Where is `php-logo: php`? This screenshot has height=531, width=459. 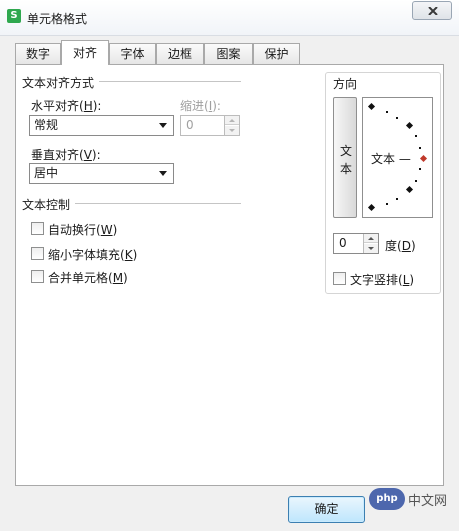
php-logo: php is located at coordinates (387, 499).